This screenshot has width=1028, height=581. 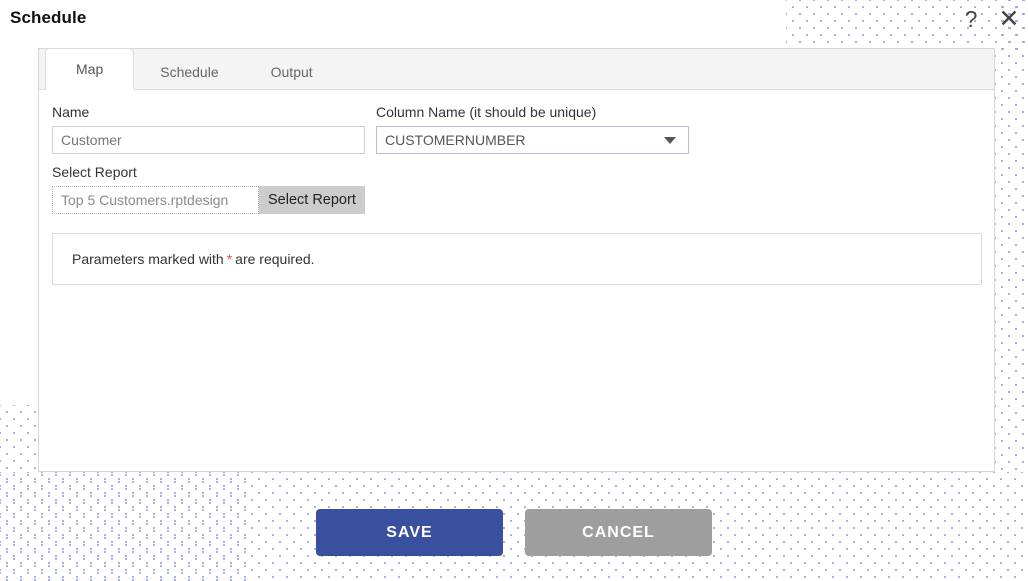 I want to click on tab-schedule: Schedule, so click(x=189, y=72).